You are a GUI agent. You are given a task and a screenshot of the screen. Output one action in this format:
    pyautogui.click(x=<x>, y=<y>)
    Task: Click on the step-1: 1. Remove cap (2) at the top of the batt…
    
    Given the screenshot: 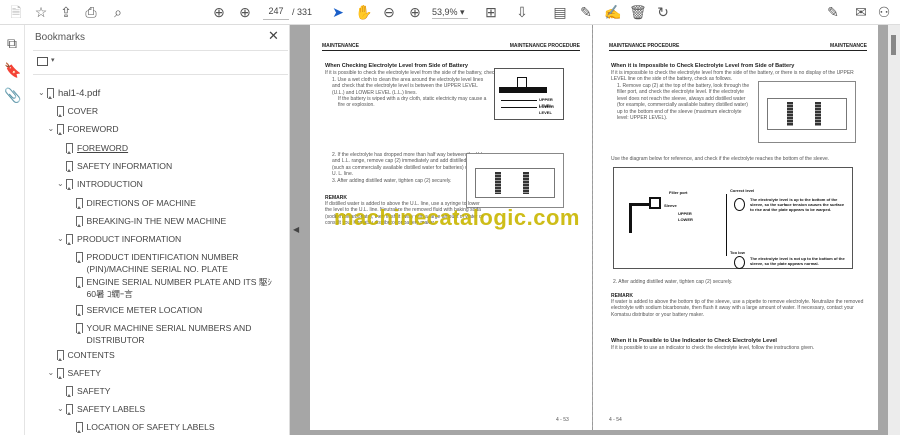 What is the action you would take?
    pyautogui.click(x=683, y=102)
    